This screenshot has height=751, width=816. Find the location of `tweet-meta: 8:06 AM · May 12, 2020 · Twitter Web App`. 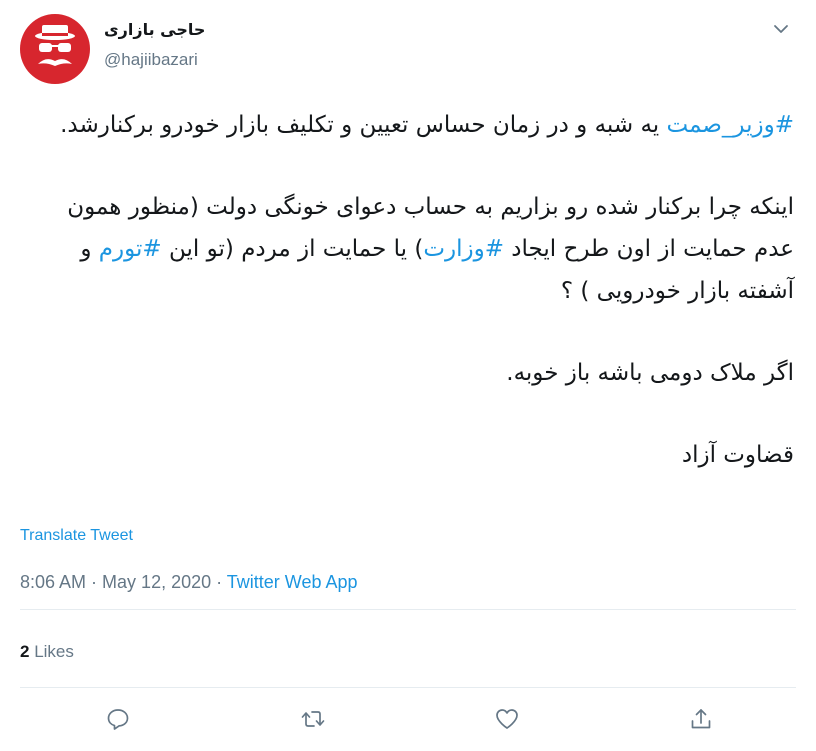

tweet-meta: 8:06 AM · May 12, 2020 · Twitter Web App is located at coordinates (189, 582).